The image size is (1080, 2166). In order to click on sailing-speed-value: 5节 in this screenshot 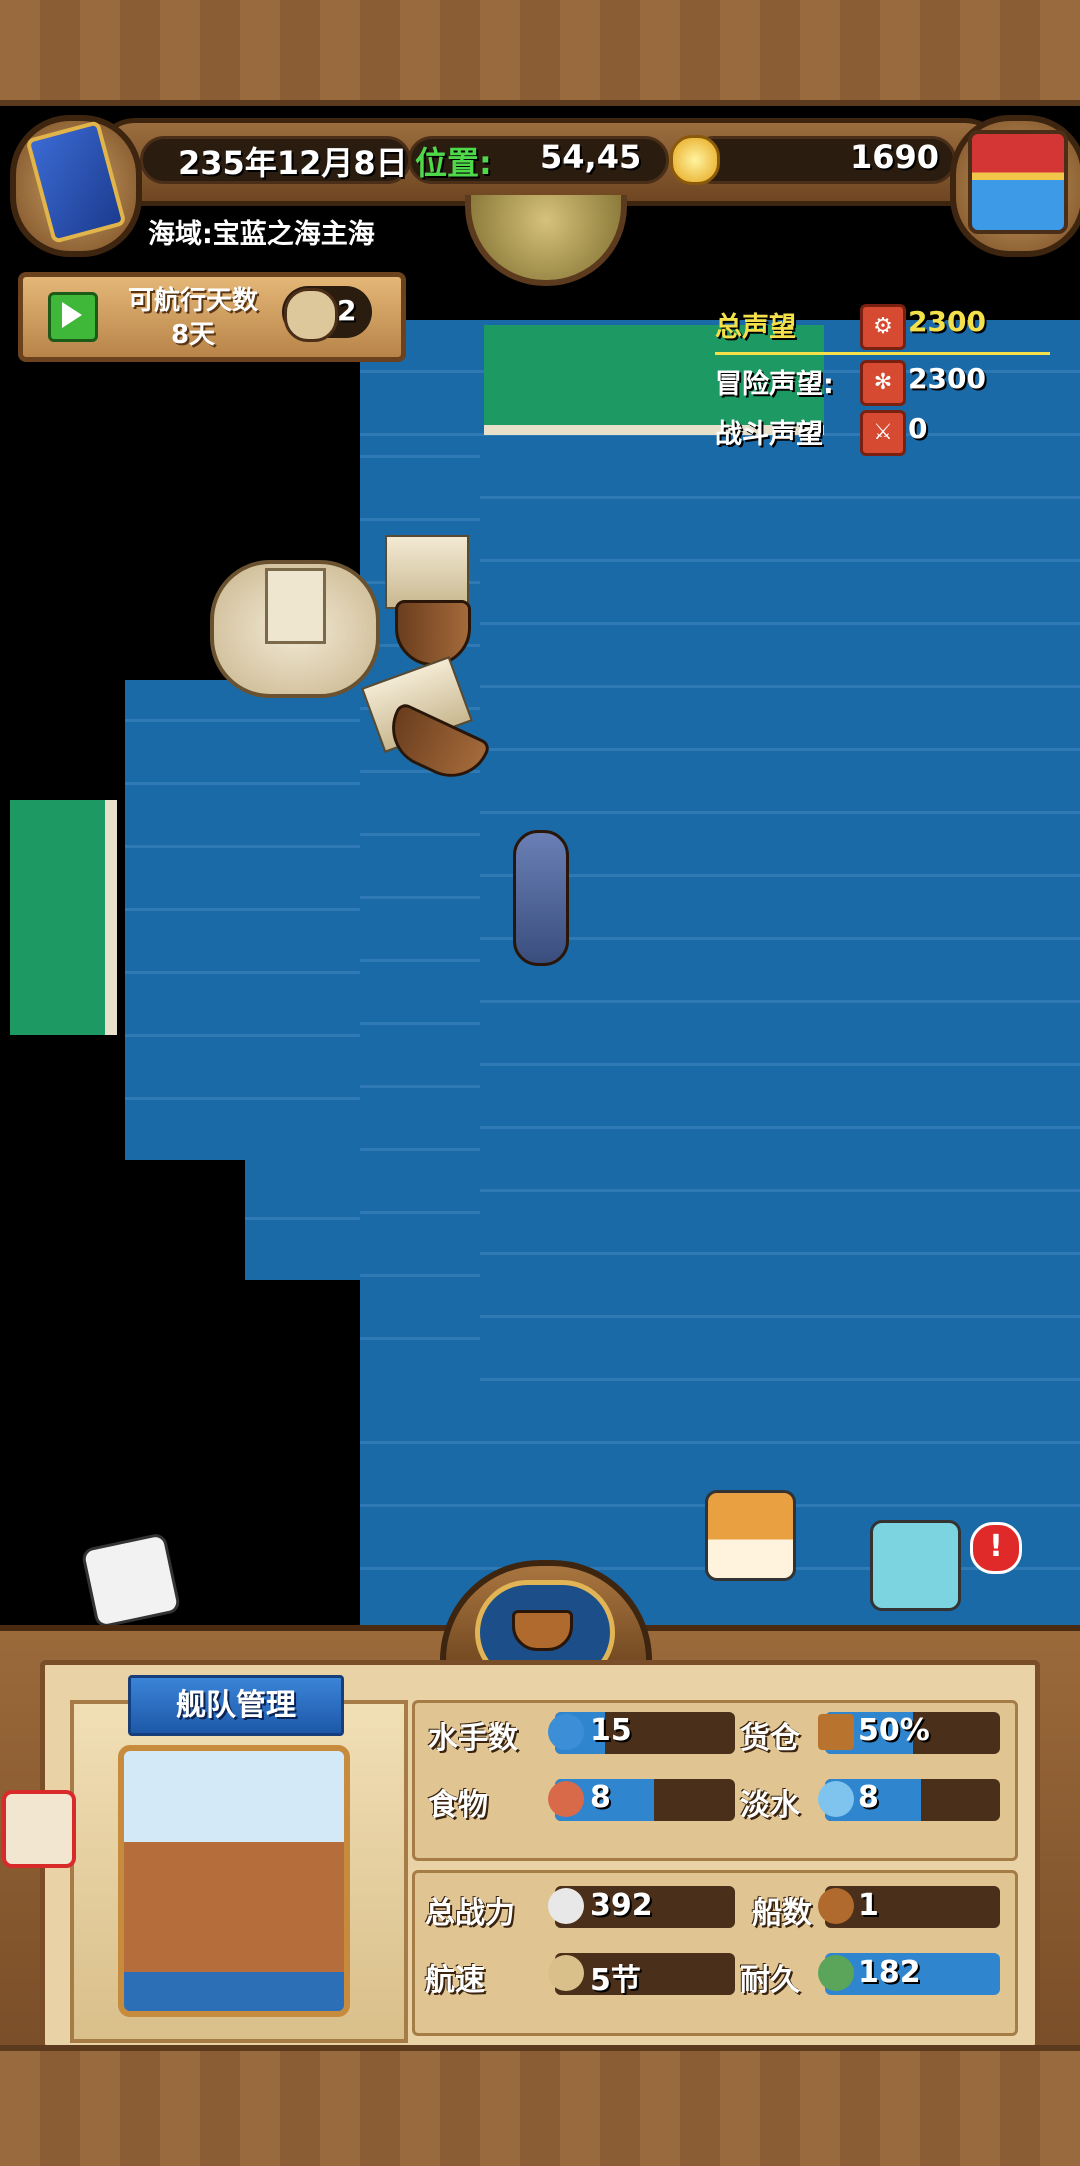, I will do `click(615, 1980)`.